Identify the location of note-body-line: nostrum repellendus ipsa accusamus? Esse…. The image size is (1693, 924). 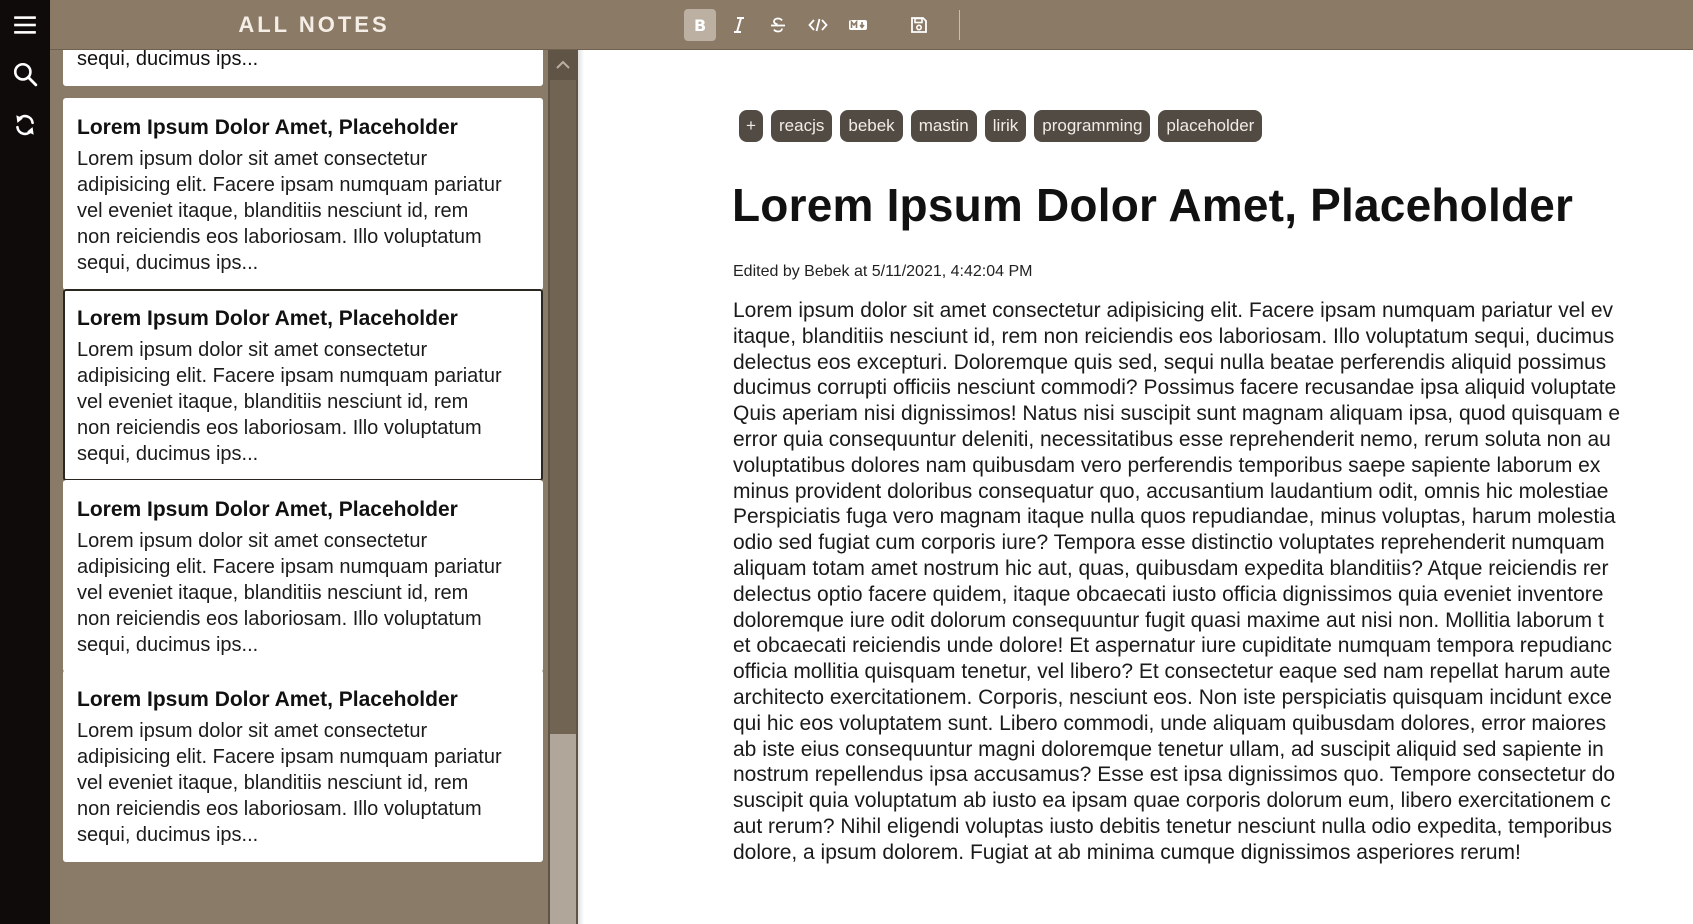
(1174, 775).